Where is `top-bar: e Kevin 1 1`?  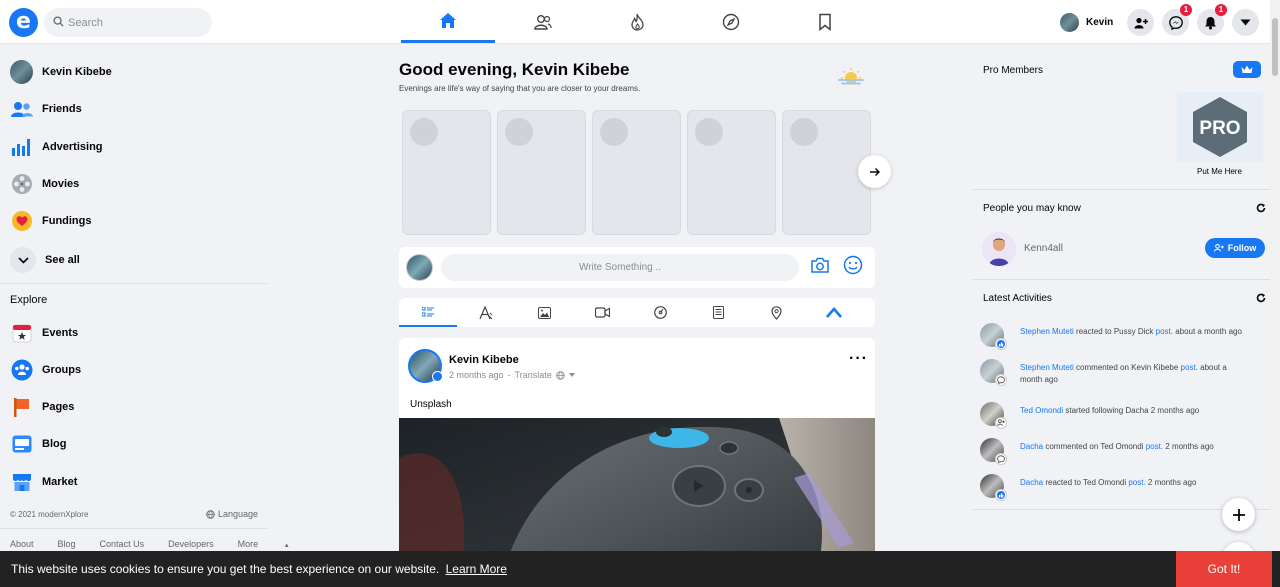
top-bar: e Kevin 1 1 is located at coordinates (635, 22).